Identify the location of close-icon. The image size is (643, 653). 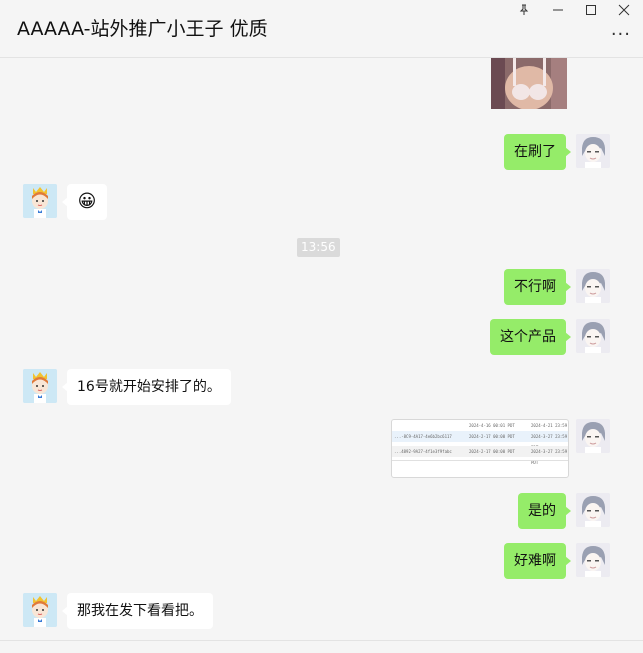
(624, 10).